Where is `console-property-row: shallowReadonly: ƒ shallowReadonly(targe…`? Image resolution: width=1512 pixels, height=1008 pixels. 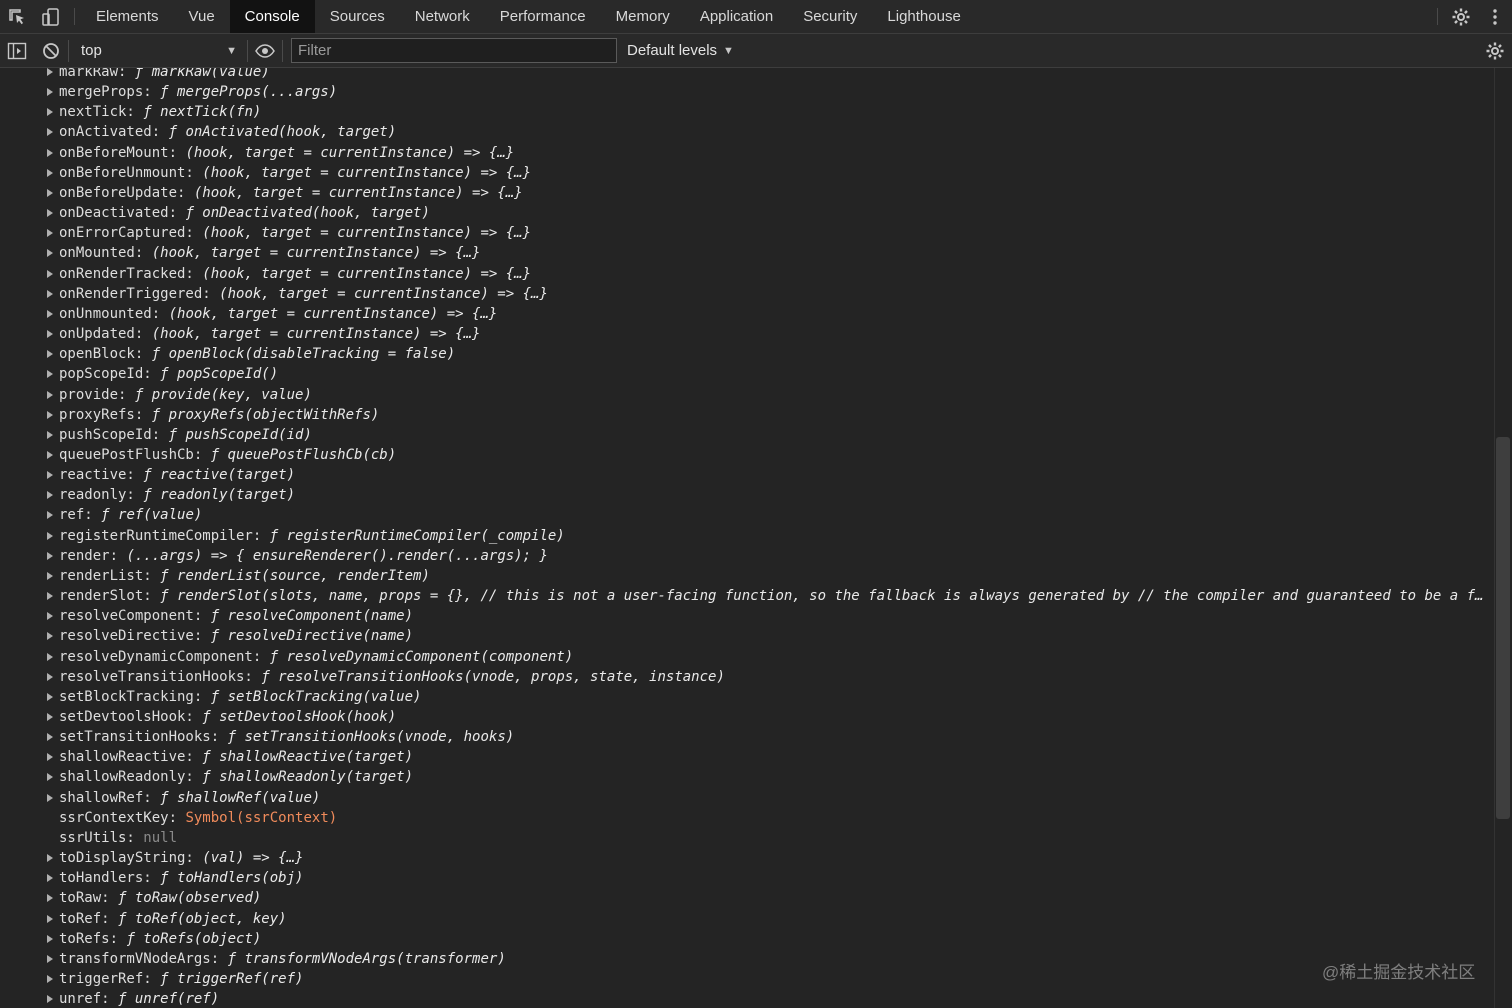 console-property-row: shallowReadonly: ƒ shallowReadonly(targe… is located at coordinates (747, 777).